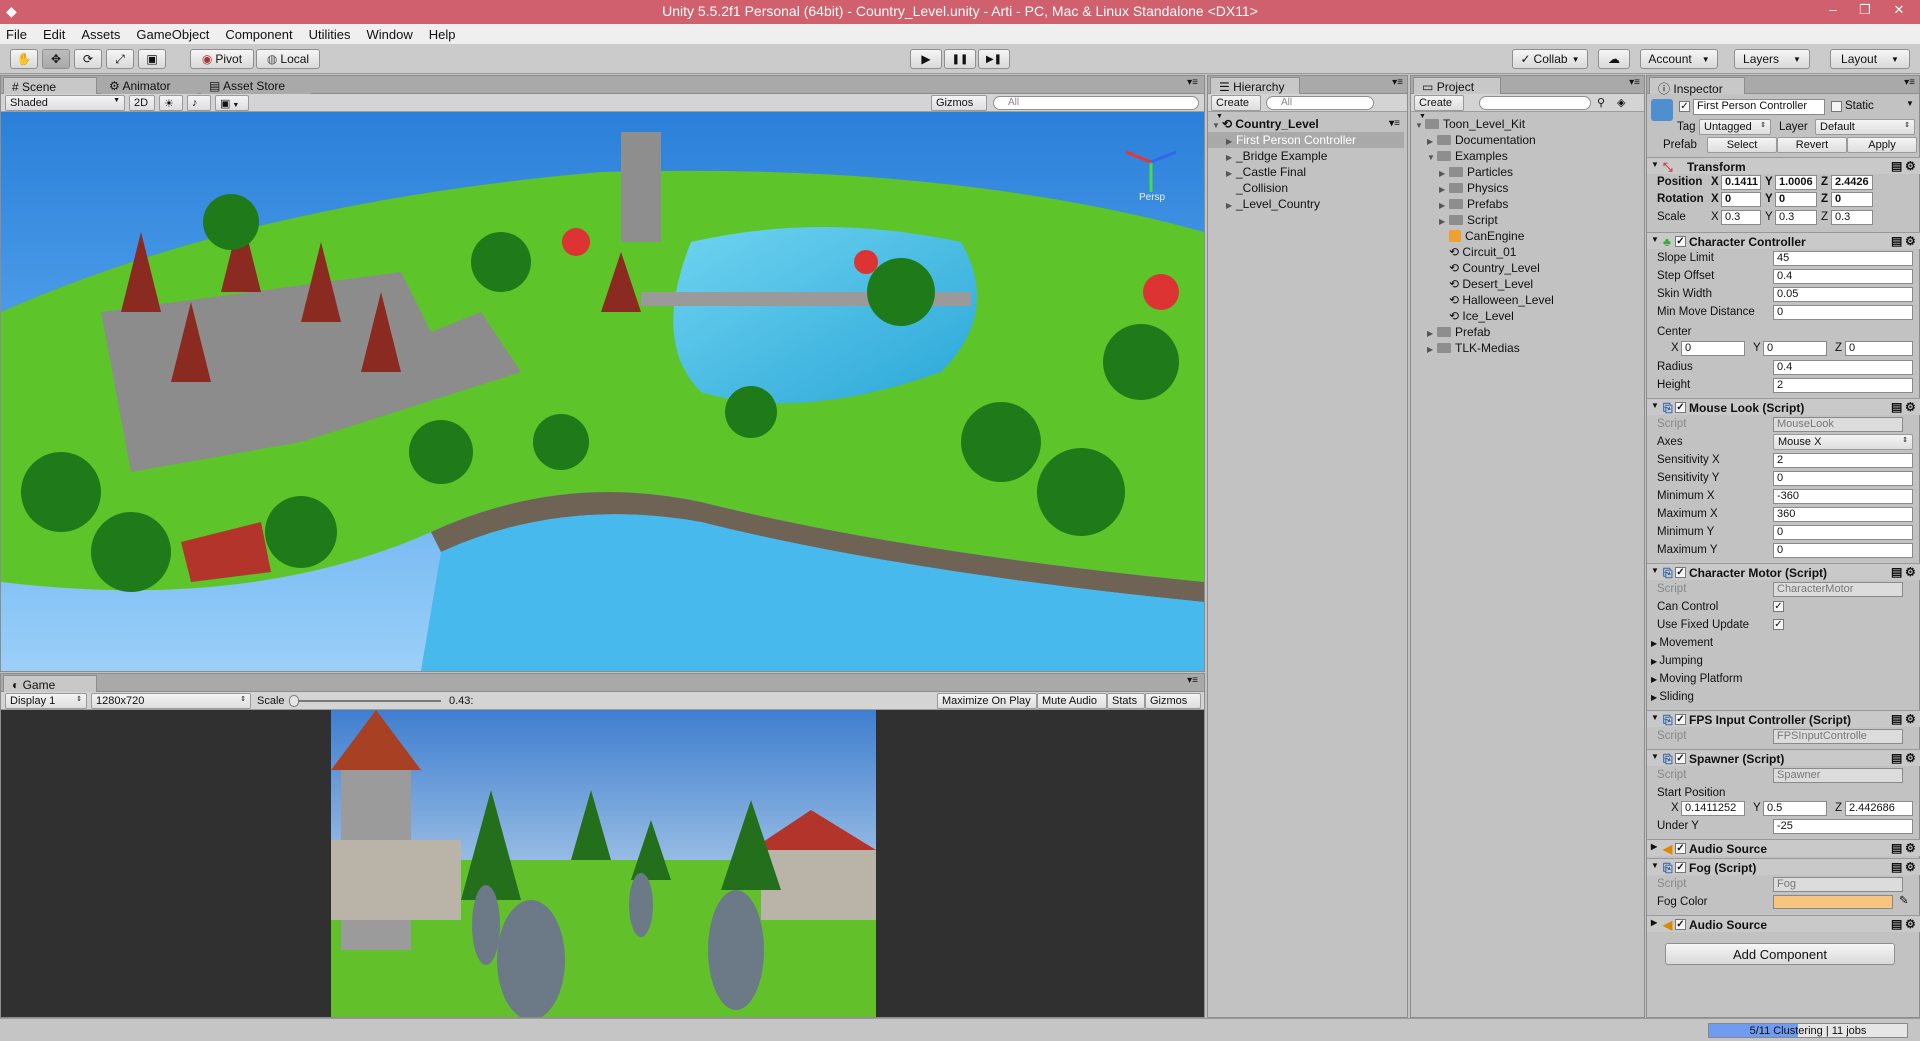  What do you see at coordinates (1783, 240) in the screenshot?
I see `character-controller-header: ▼ ♣ ✓ Character Controller ▤ ⚙` at bounding box center [1783, 240].